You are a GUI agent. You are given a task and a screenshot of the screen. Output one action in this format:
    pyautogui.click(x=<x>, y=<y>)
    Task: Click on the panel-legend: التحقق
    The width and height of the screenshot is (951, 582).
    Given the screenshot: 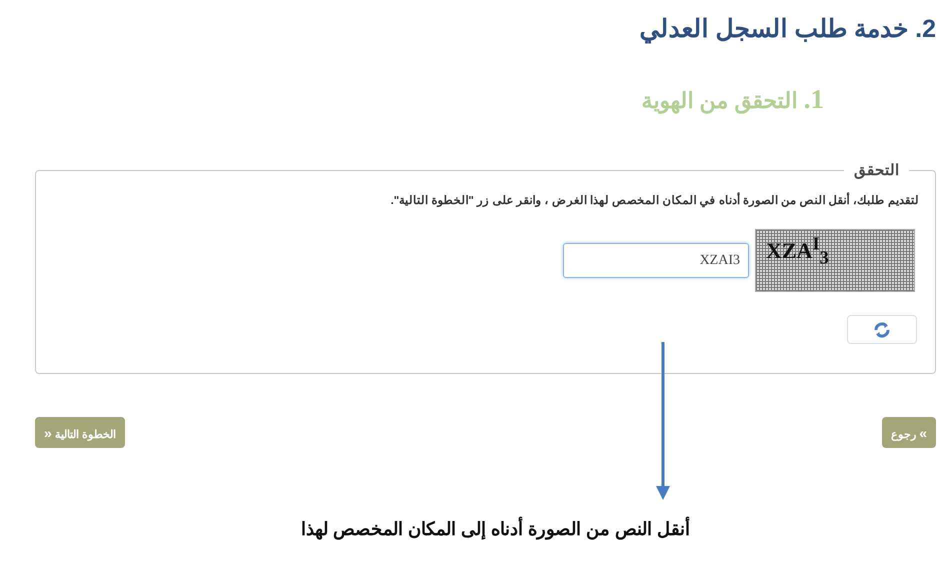 What is the action you would take?
    pyautogui.click(x=876, y=170)
    